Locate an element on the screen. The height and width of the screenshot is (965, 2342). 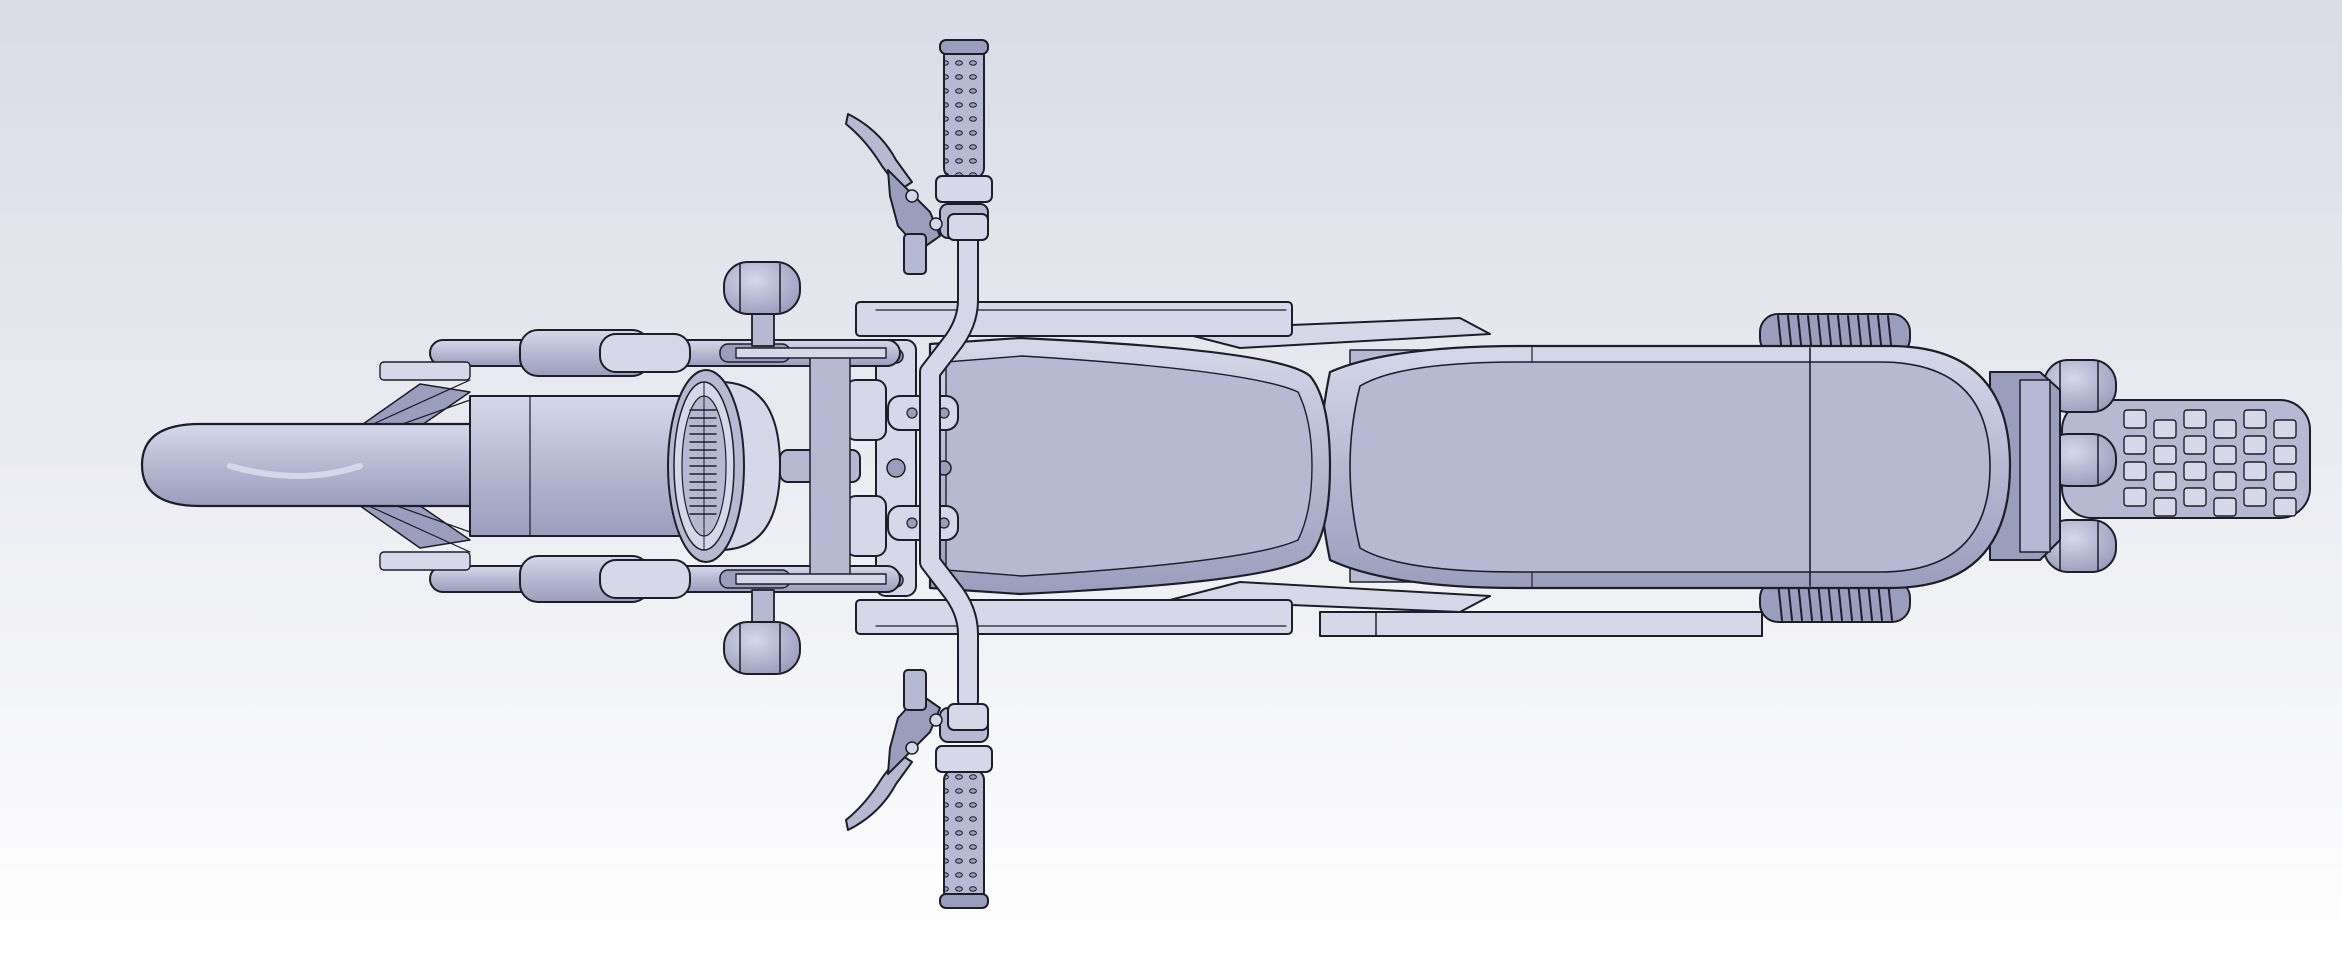
seat is located at coordinates (1665, 467).